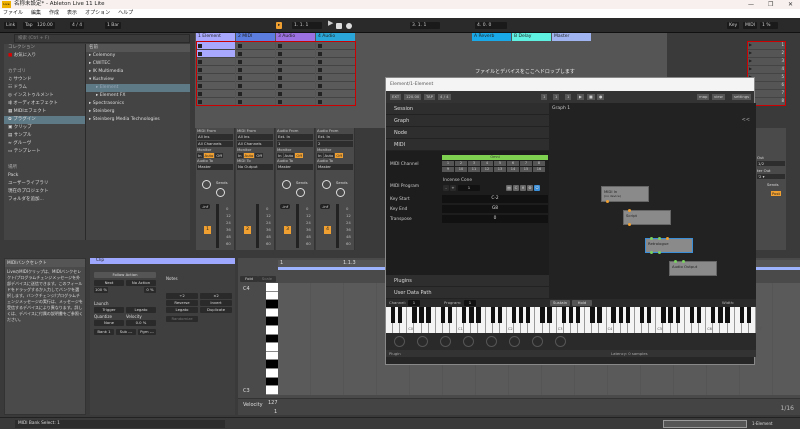  I want to click on node-retrologue: Retrologue, so click(669, 245).